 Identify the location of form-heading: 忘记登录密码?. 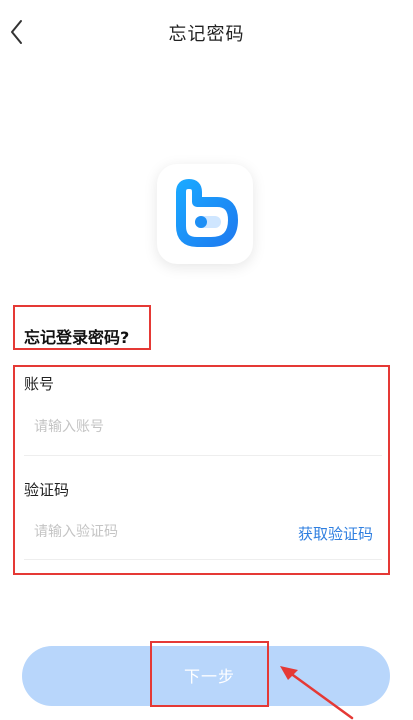
(77, 337).